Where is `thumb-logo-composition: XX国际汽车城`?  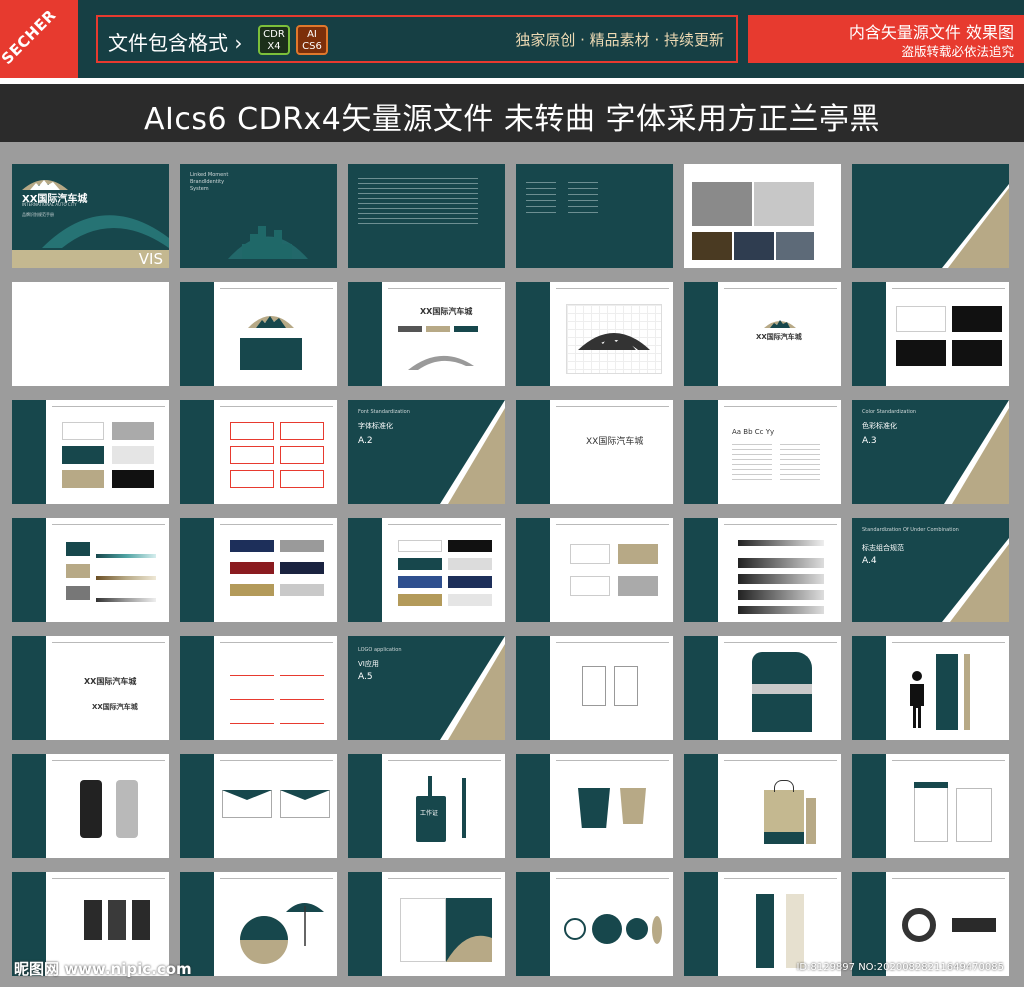
thumb-logo-composition: XX国际汽车城 is located at coordinates (426, 334).